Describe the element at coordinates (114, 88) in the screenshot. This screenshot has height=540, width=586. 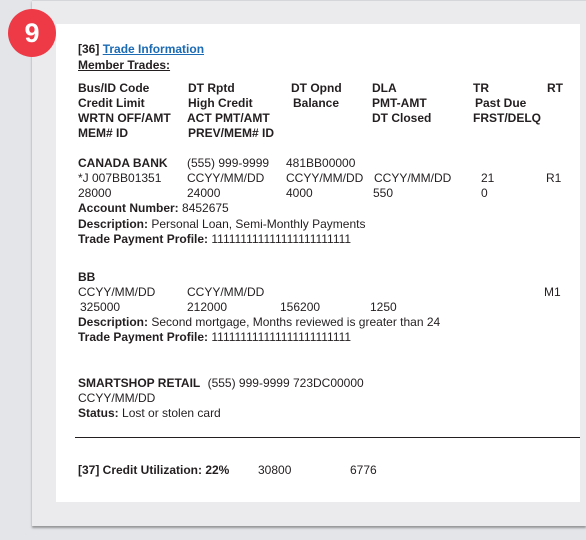
I see `header-bus-id-code: Bus/ID Code` at that location.